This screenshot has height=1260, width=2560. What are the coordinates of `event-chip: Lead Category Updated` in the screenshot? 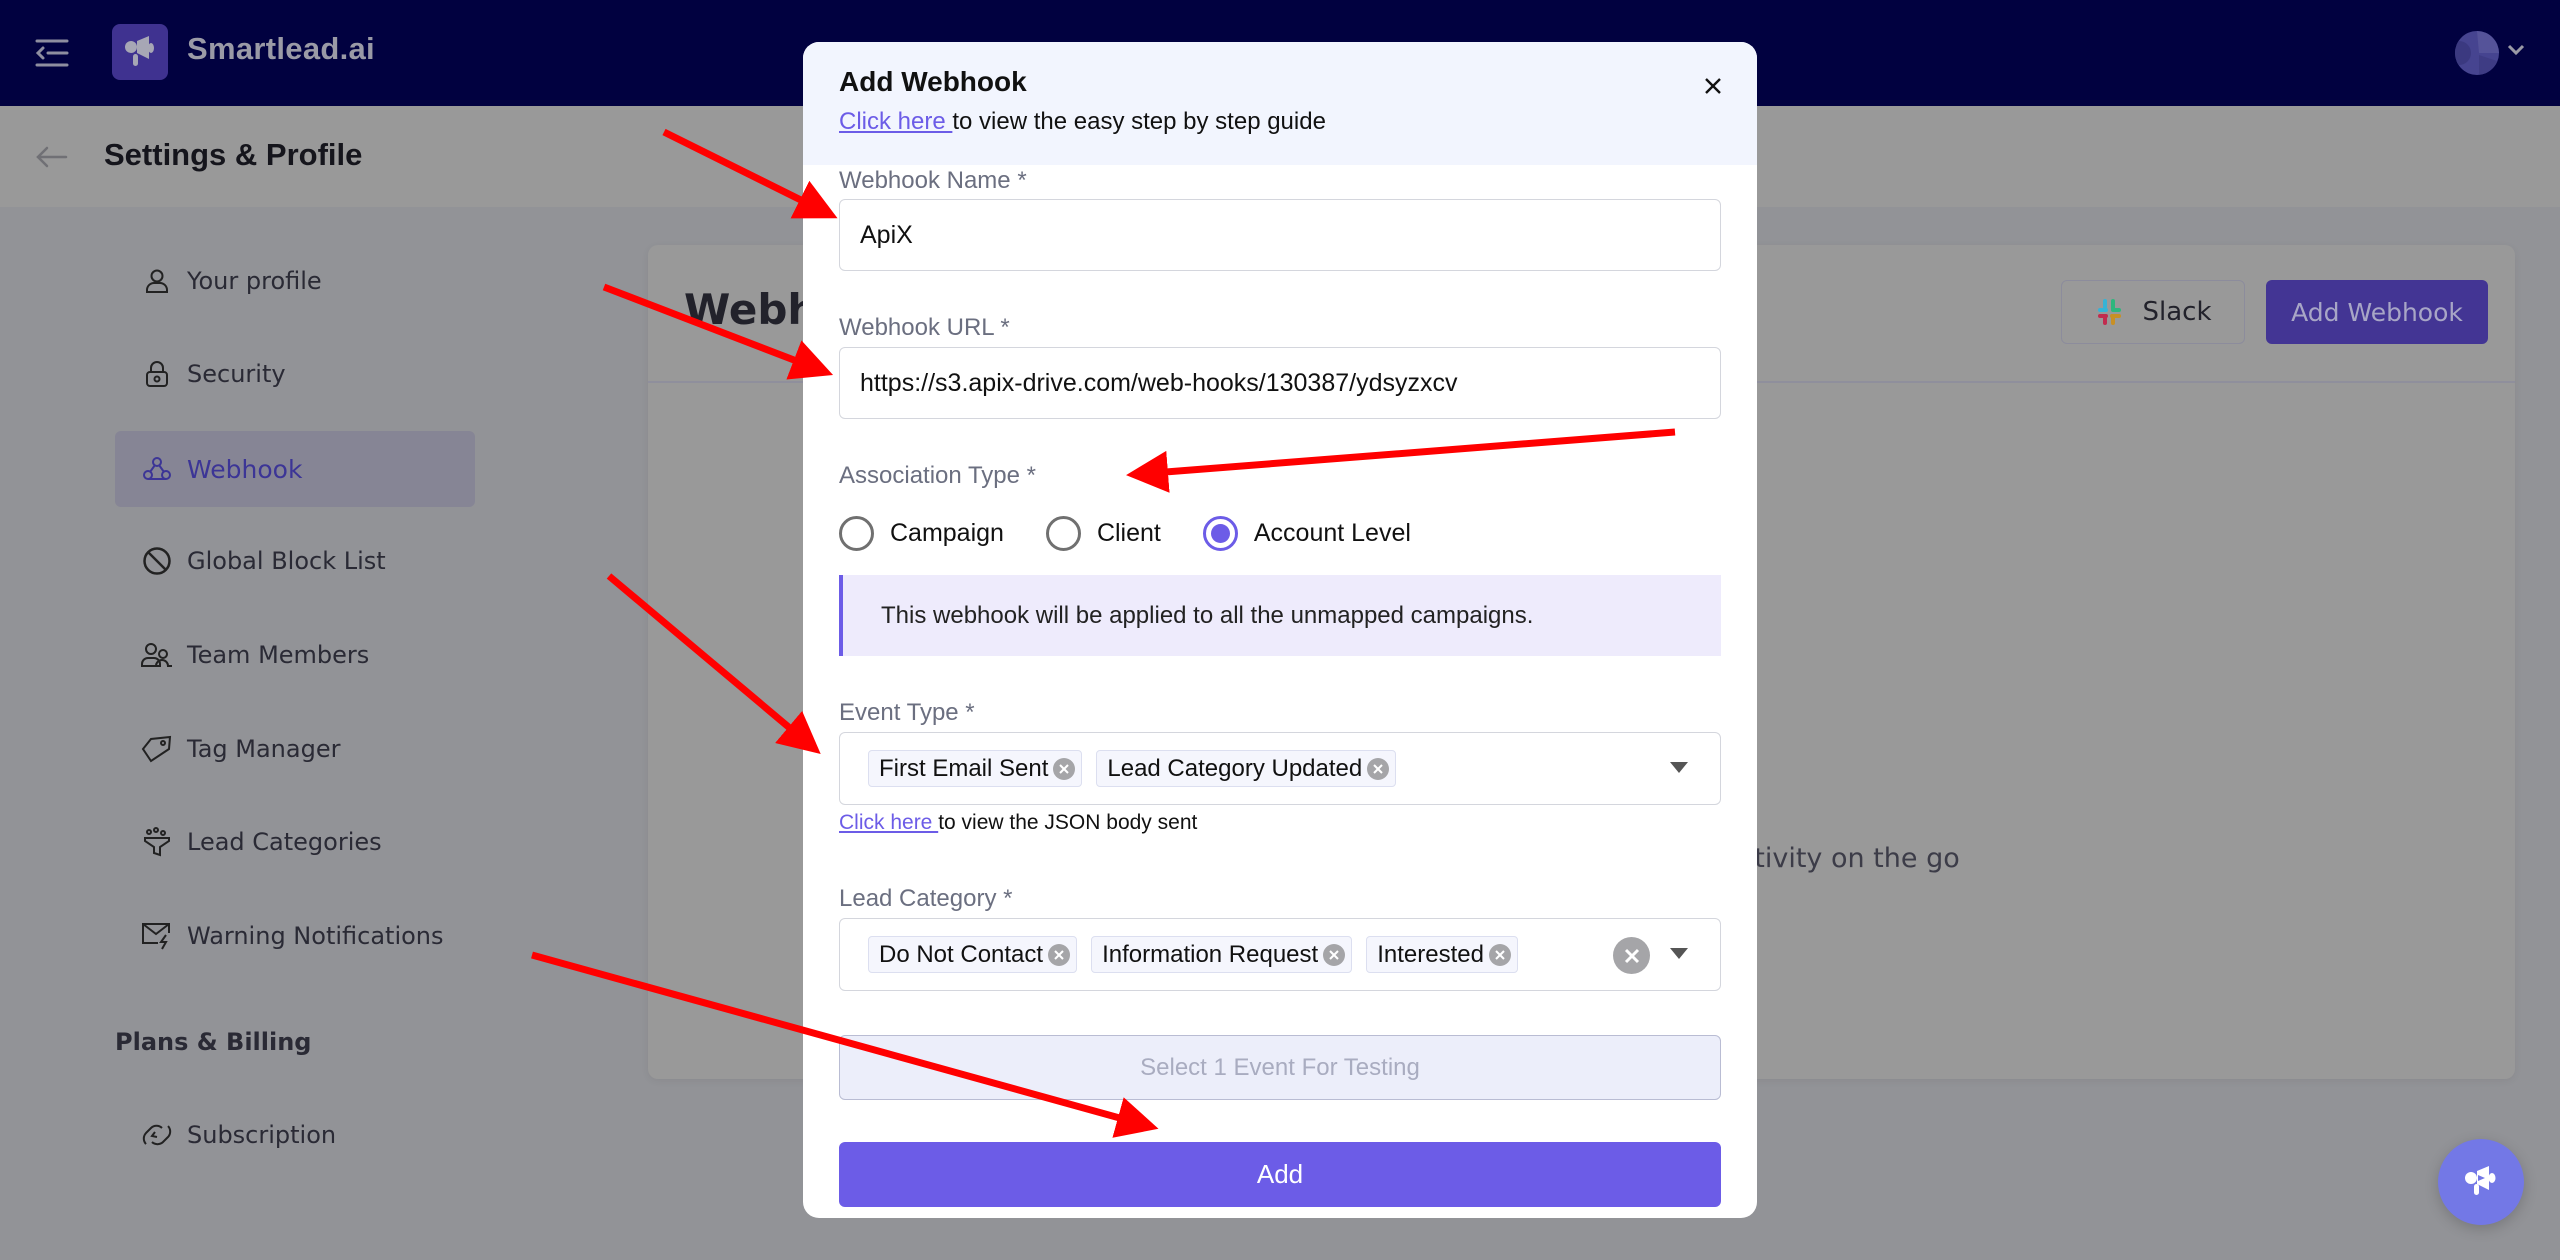 It's located at (1246, 768).